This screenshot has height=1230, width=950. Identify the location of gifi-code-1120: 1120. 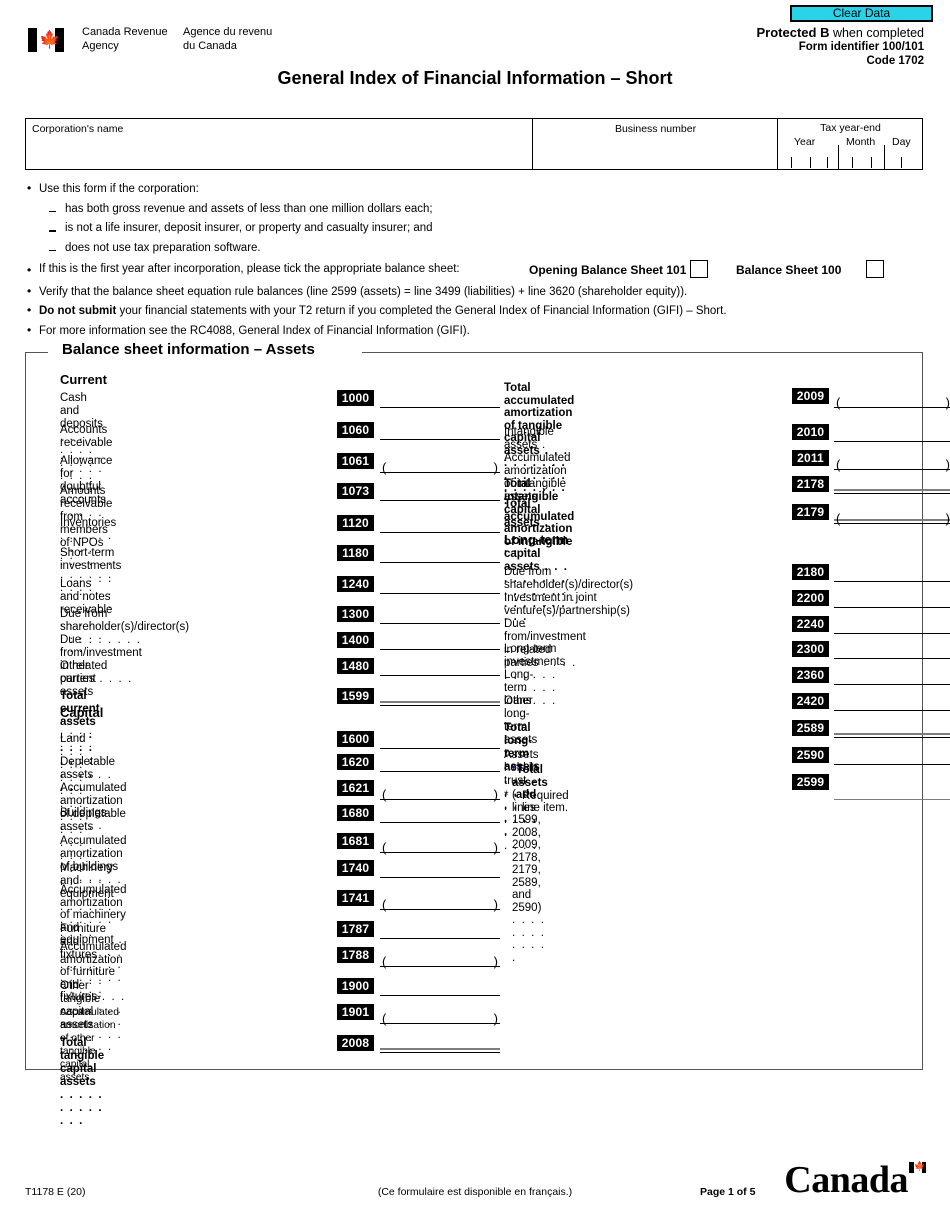
(355, 523).